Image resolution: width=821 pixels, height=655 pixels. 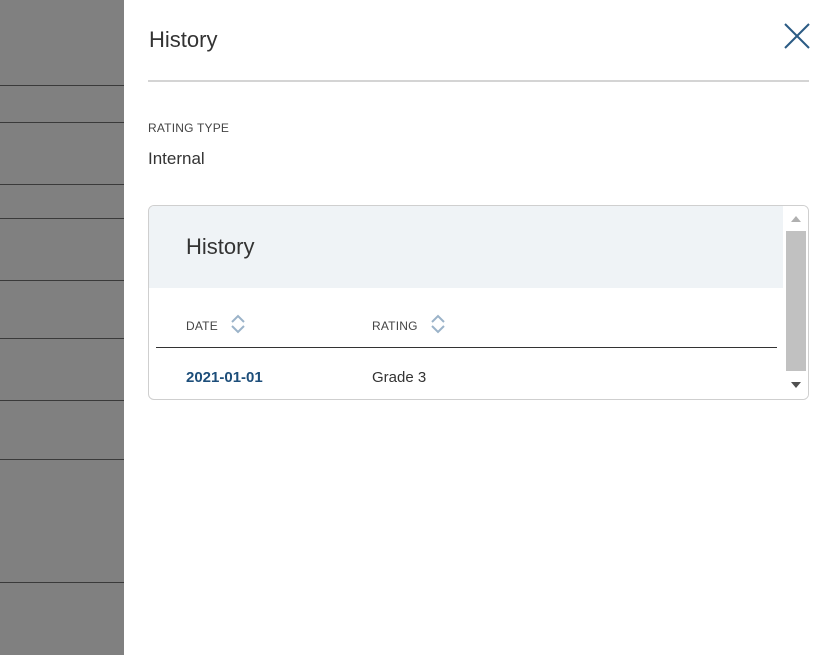 I want to click on close-button, so click(x=797, y=36).